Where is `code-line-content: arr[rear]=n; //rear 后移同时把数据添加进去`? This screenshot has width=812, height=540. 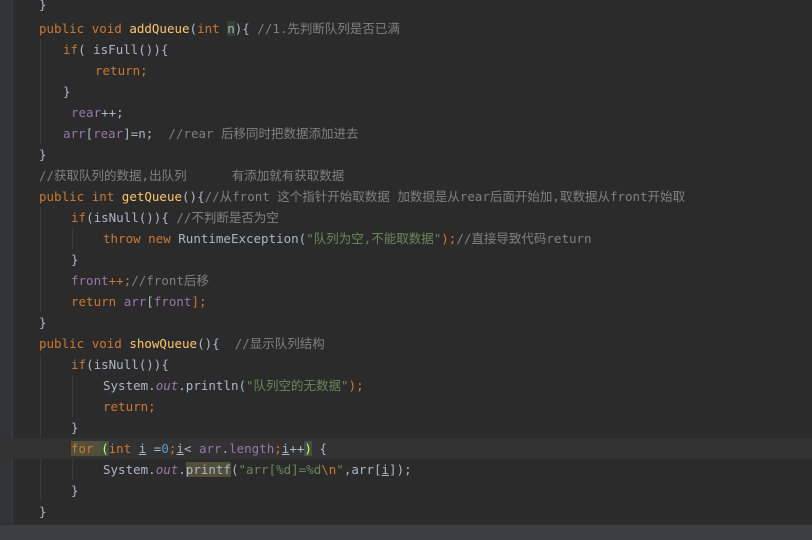
code-line-content: arr[rear]=n; //rear 后移同时把数据添加进去 is located at coordinates (211, 133).